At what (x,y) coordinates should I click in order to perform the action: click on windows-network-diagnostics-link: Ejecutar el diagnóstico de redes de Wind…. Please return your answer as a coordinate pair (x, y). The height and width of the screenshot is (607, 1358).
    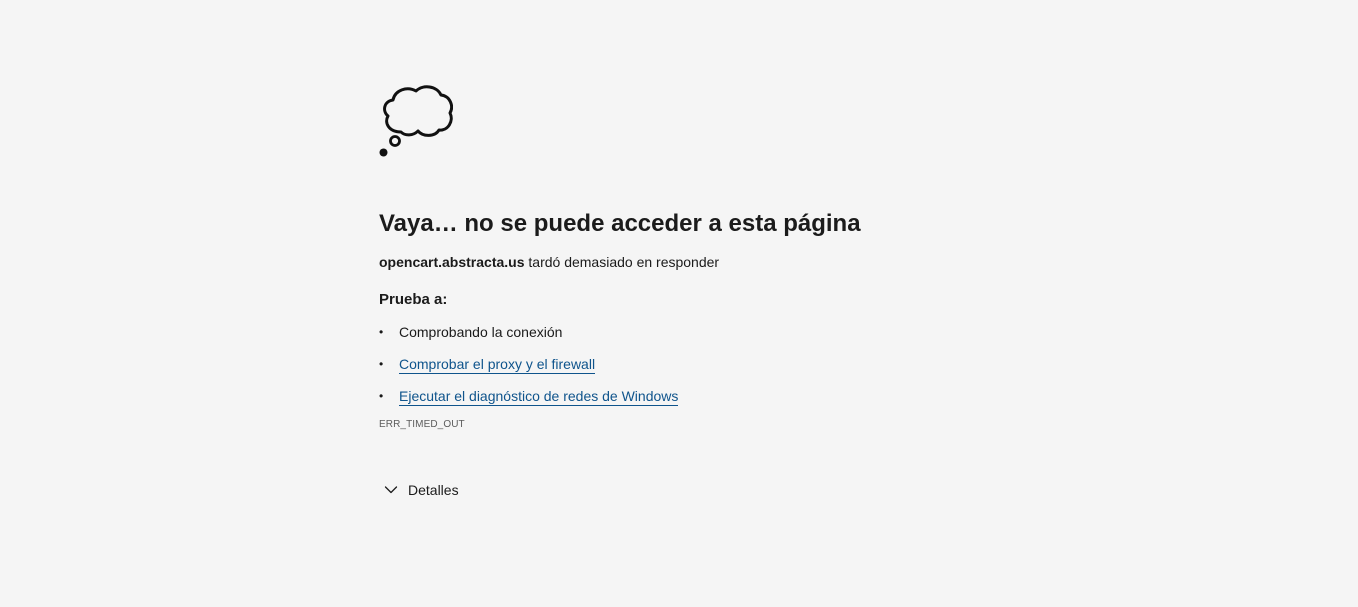
    Looking at the image, I should click on (539, 397).